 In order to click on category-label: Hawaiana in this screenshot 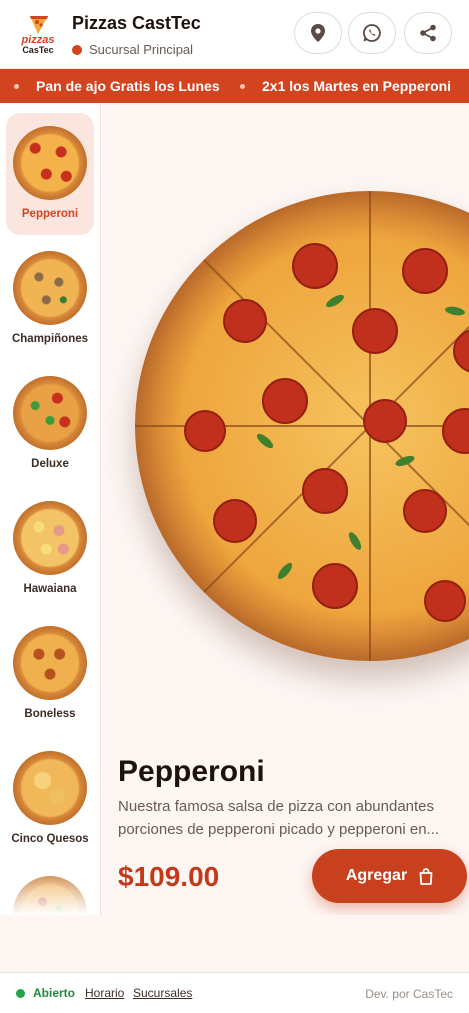, I will do `click(50, 589)`.